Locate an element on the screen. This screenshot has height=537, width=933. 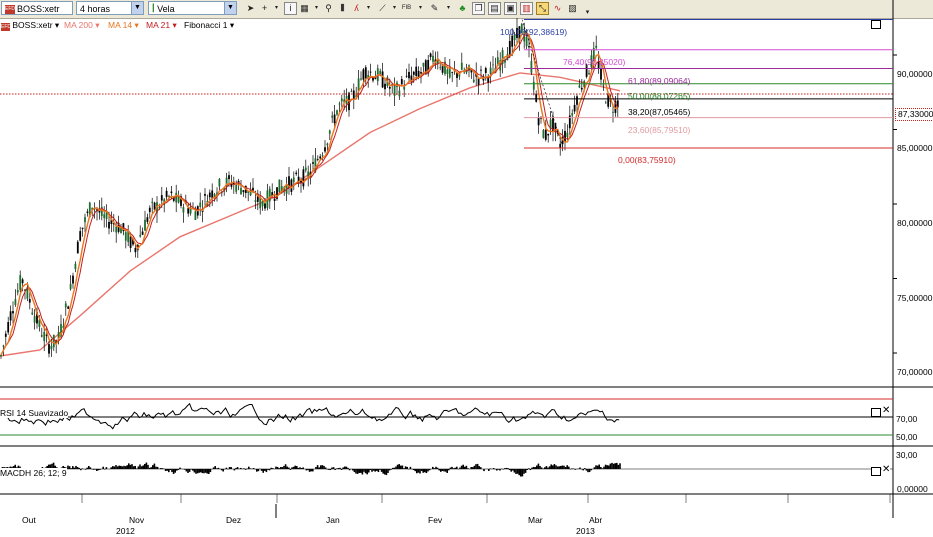
y-label-90: 90,00000 is located at coordinates (915, 74).